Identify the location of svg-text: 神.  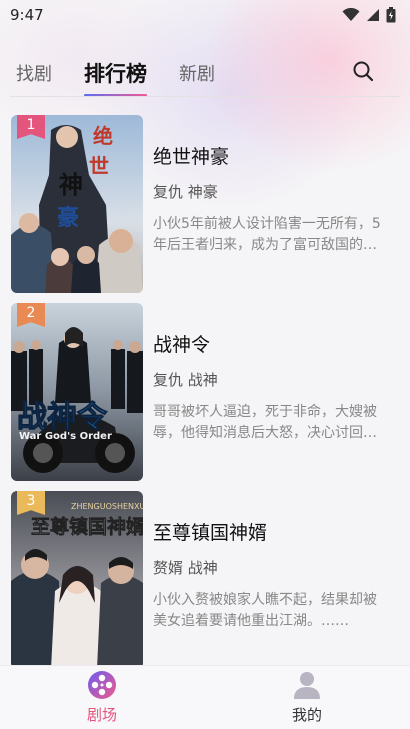
(71, 184).